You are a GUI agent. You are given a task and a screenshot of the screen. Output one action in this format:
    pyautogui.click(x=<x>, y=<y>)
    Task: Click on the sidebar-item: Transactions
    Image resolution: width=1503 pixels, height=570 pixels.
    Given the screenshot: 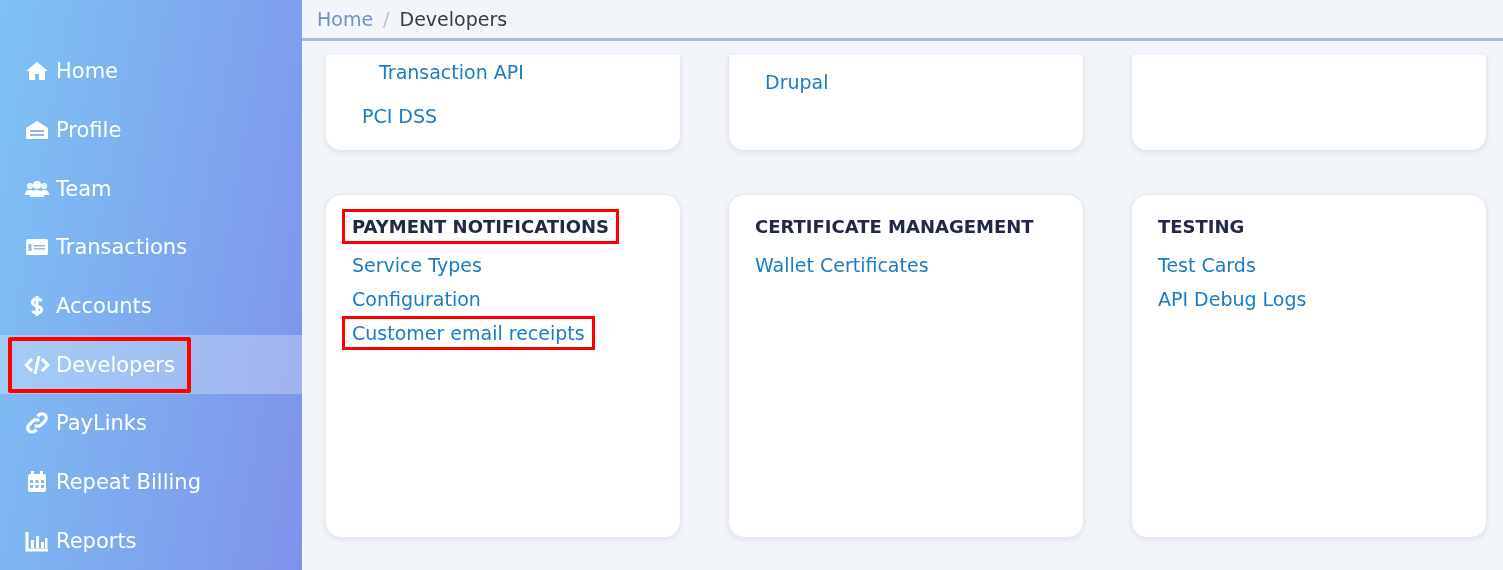 What is the action you would take?
    pyautogui.click(x=106, y=247)
    